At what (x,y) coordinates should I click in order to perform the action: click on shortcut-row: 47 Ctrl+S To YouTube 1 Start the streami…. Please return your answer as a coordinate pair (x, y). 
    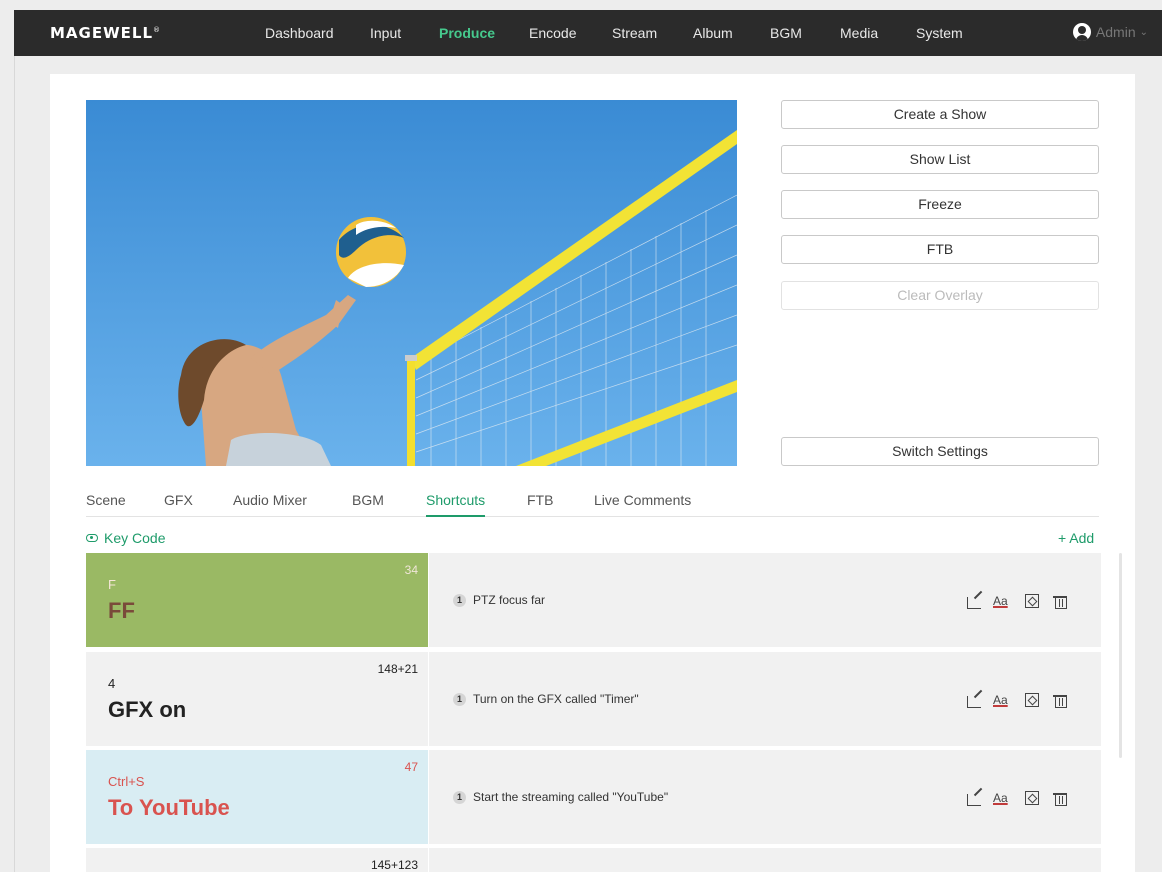
    Looking at the image, I should click on (593, 797).